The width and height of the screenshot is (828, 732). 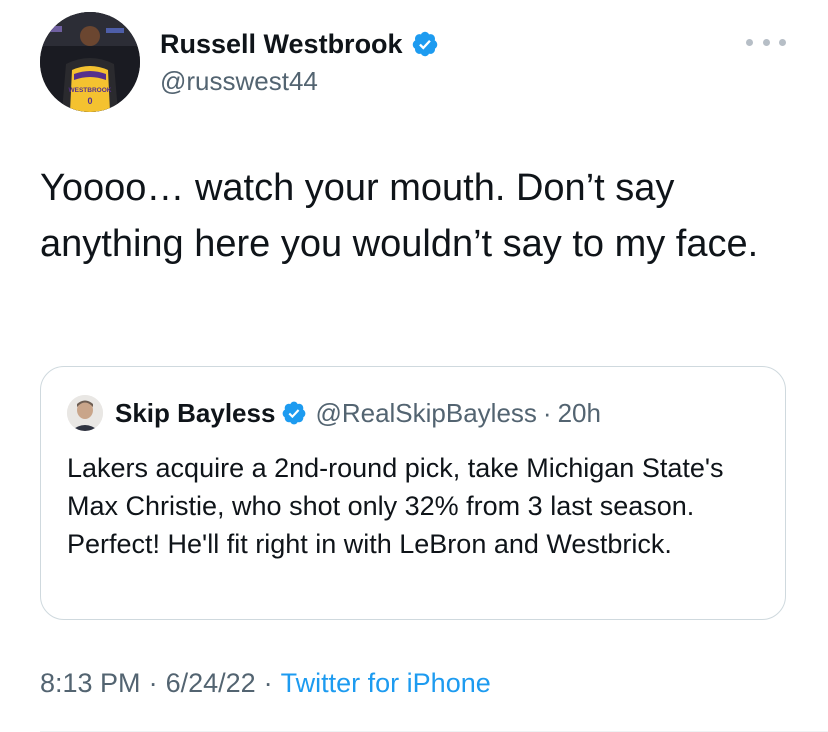 I want to click on quoted-tweet-header: Skip Bayless @RealSkipBayless · 20h, so click(x=334, y=413).